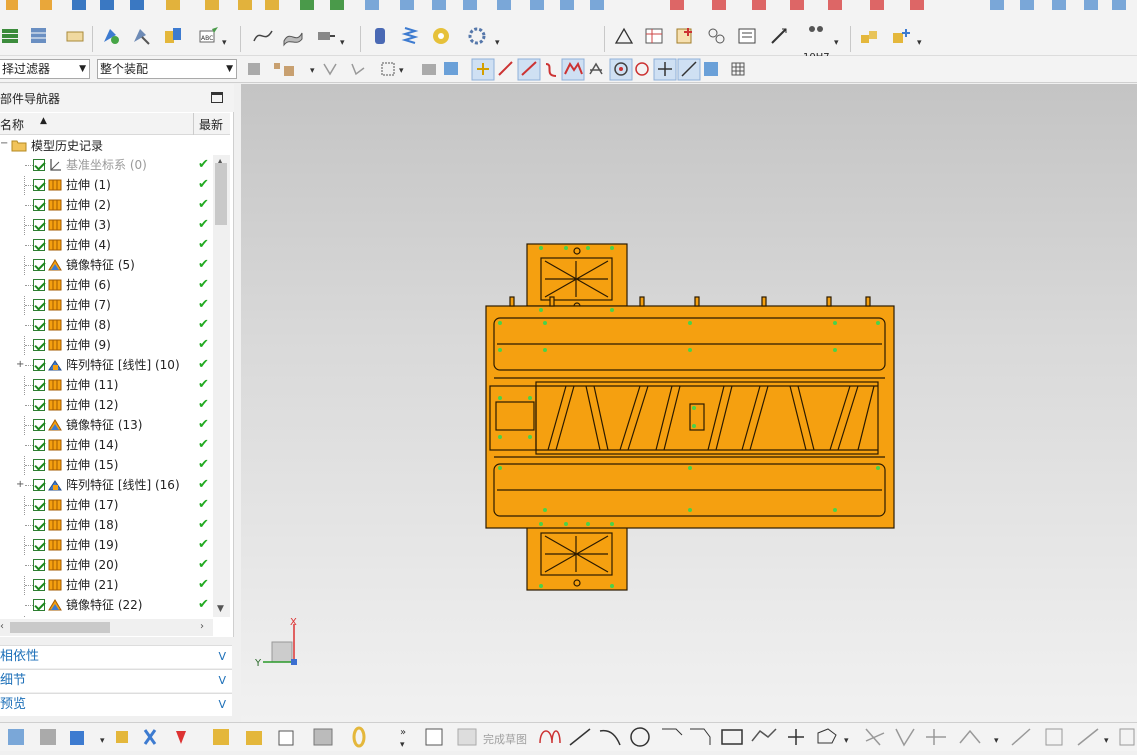 This screenshot has height=755, width=1137. What do you see at coordinates (106, 505) in the screenshot?
I see `tree-item: 拉伸 (17) ✔` at bounding box center [106, 505].